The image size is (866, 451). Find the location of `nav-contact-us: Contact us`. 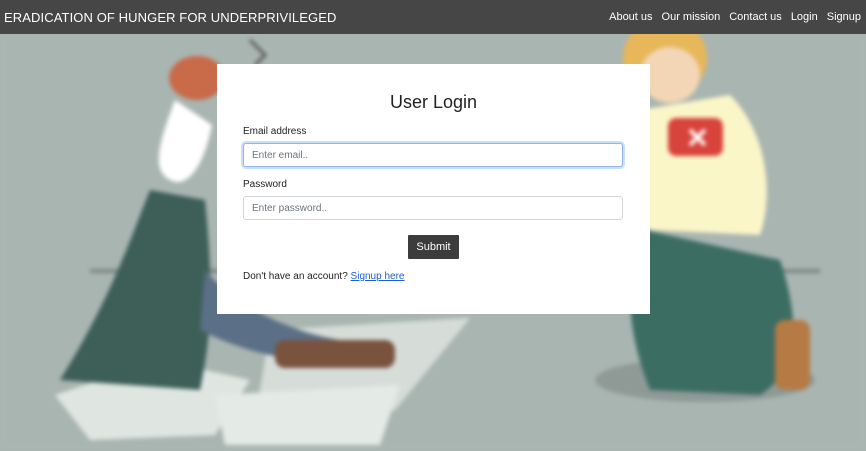

nav-contact-us: Contact us is located at coordinates (755, 17).